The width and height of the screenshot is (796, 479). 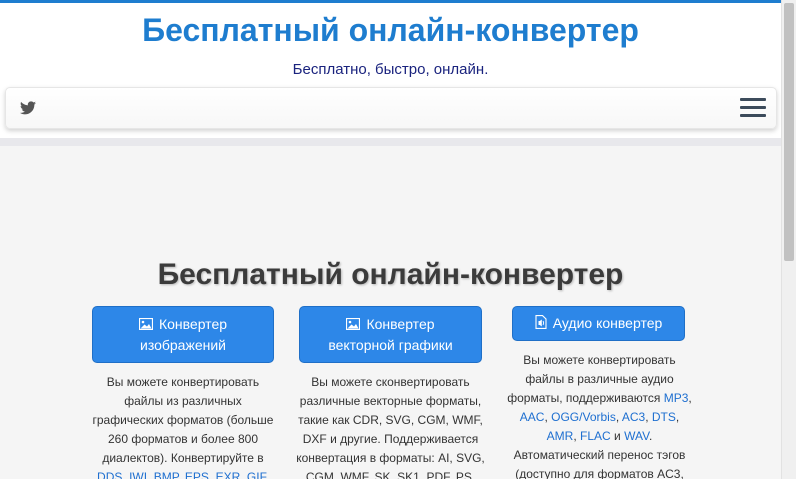 I want to click on site-tagline: Бесплатно, быстро, онлайн., so click(x=390, y=69).